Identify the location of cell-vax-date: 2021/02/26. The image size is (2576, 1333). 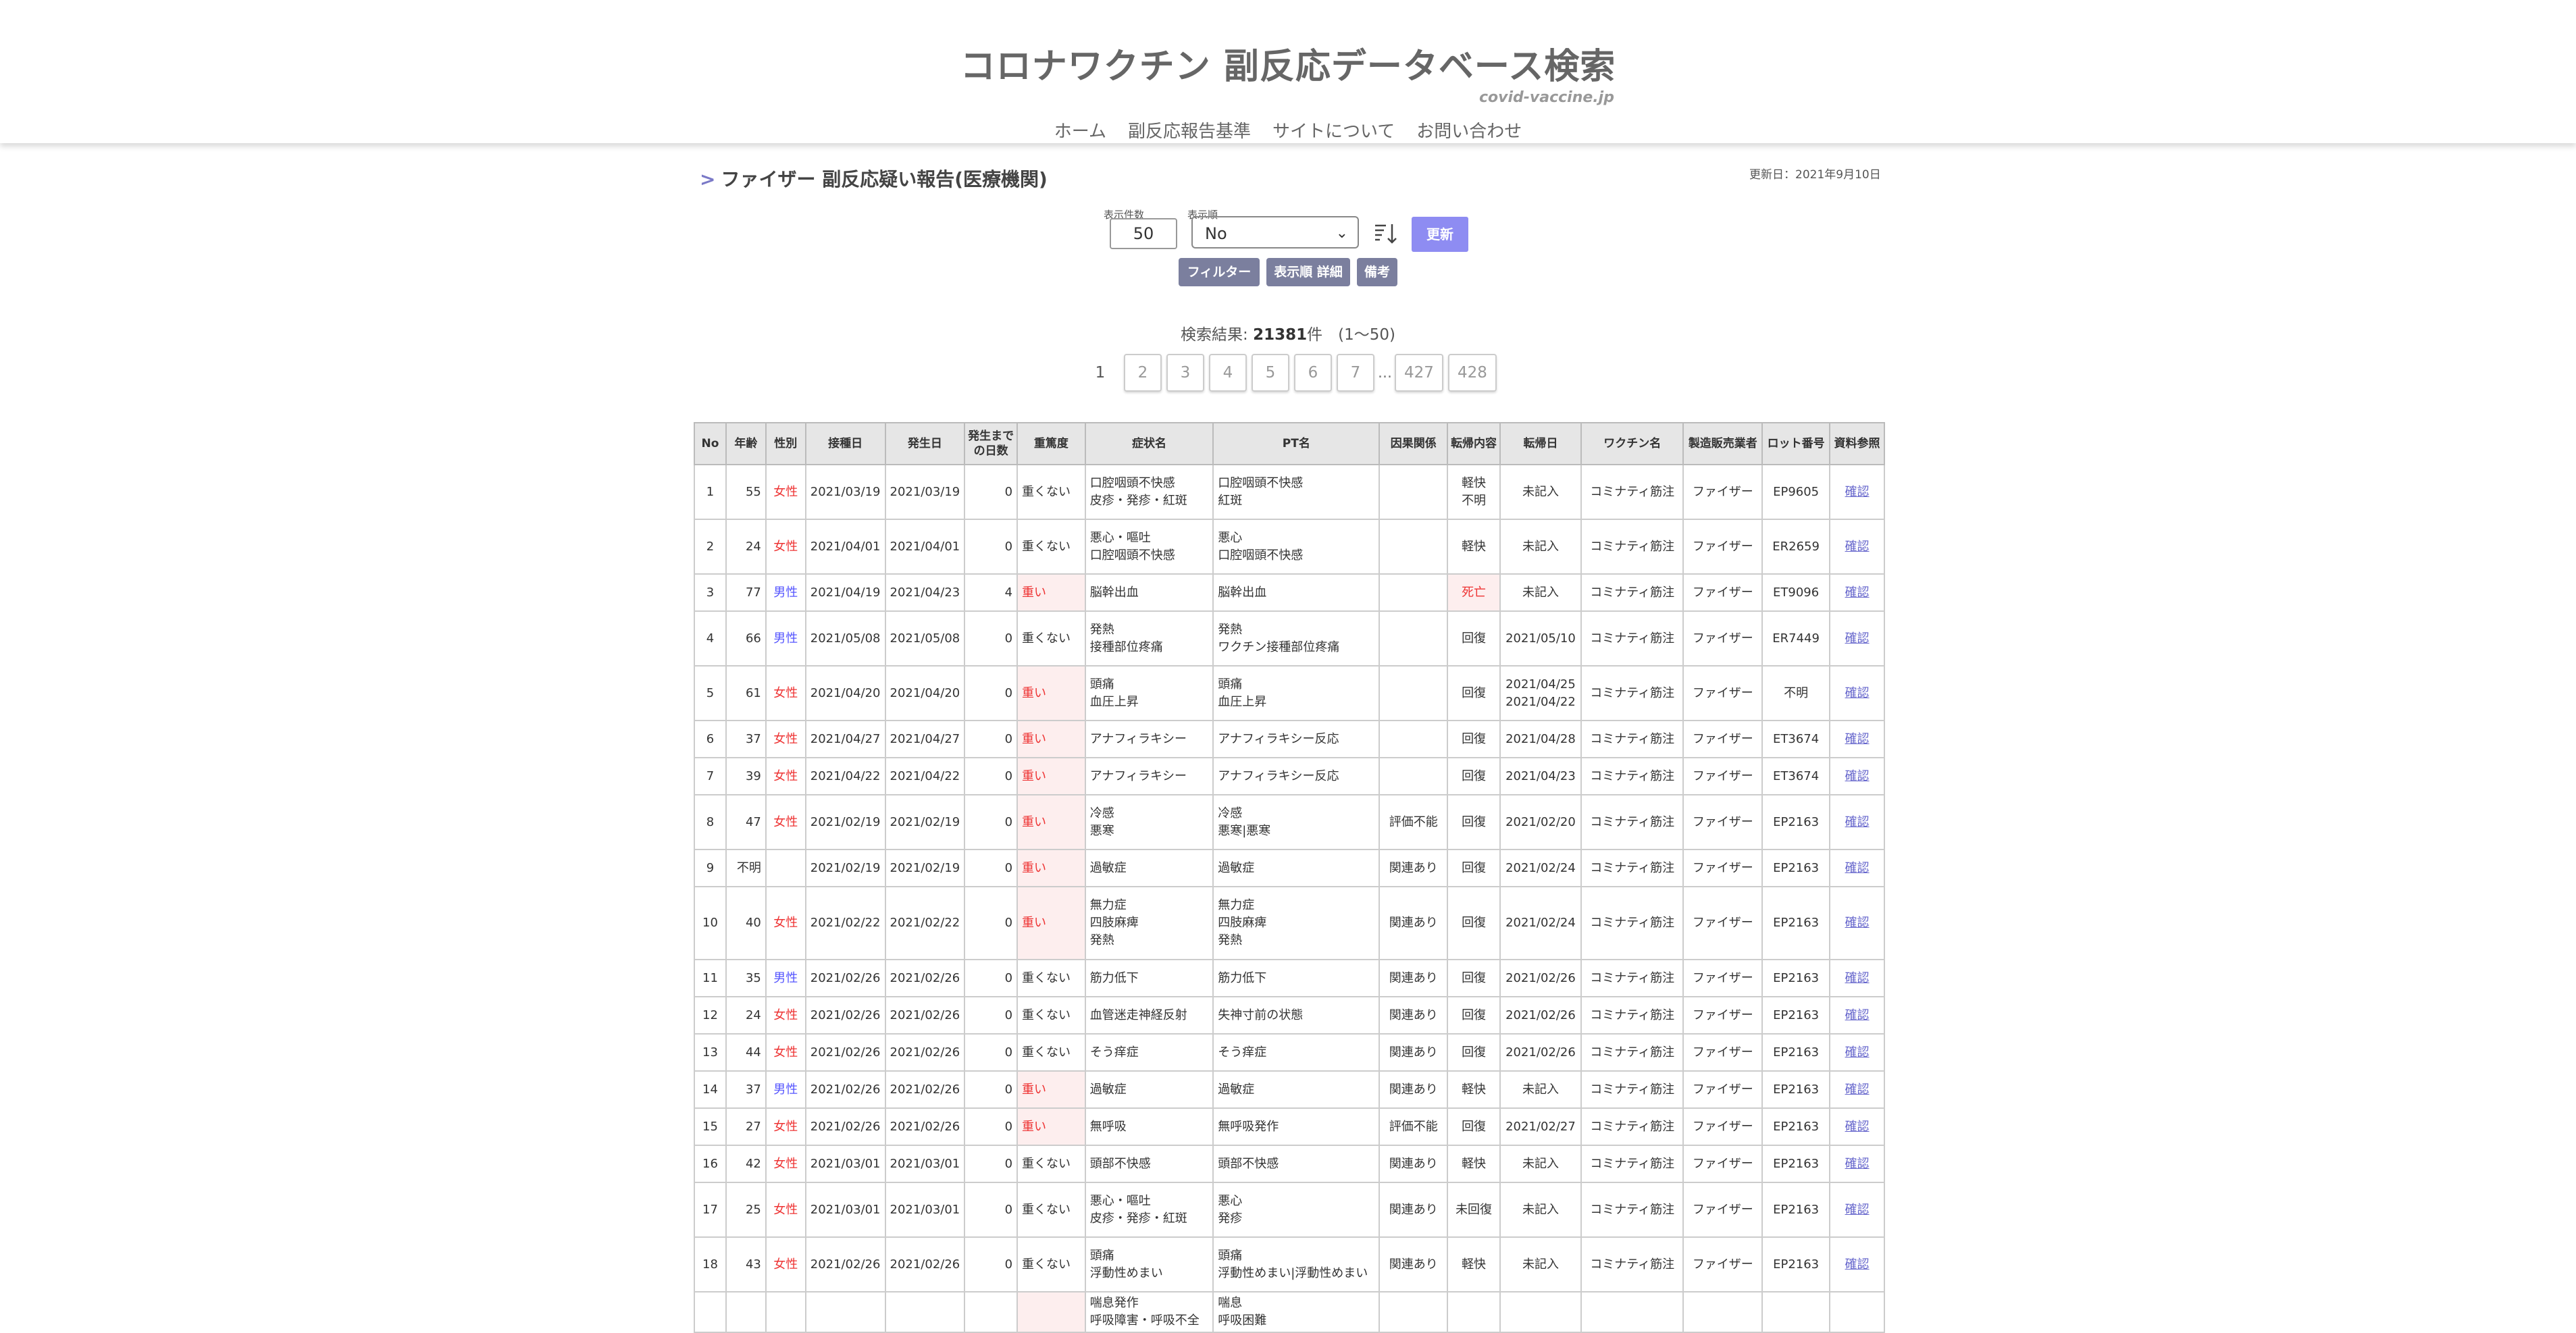
(845, 1126).